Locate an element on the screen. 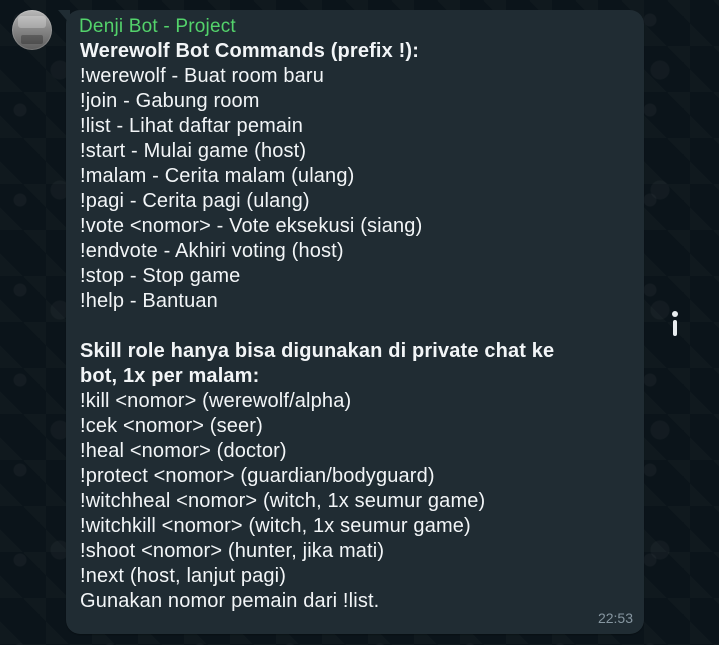  skill-protect: !protect <nomor> (guardian/bodyguard) is located at coordinates (257, 476).